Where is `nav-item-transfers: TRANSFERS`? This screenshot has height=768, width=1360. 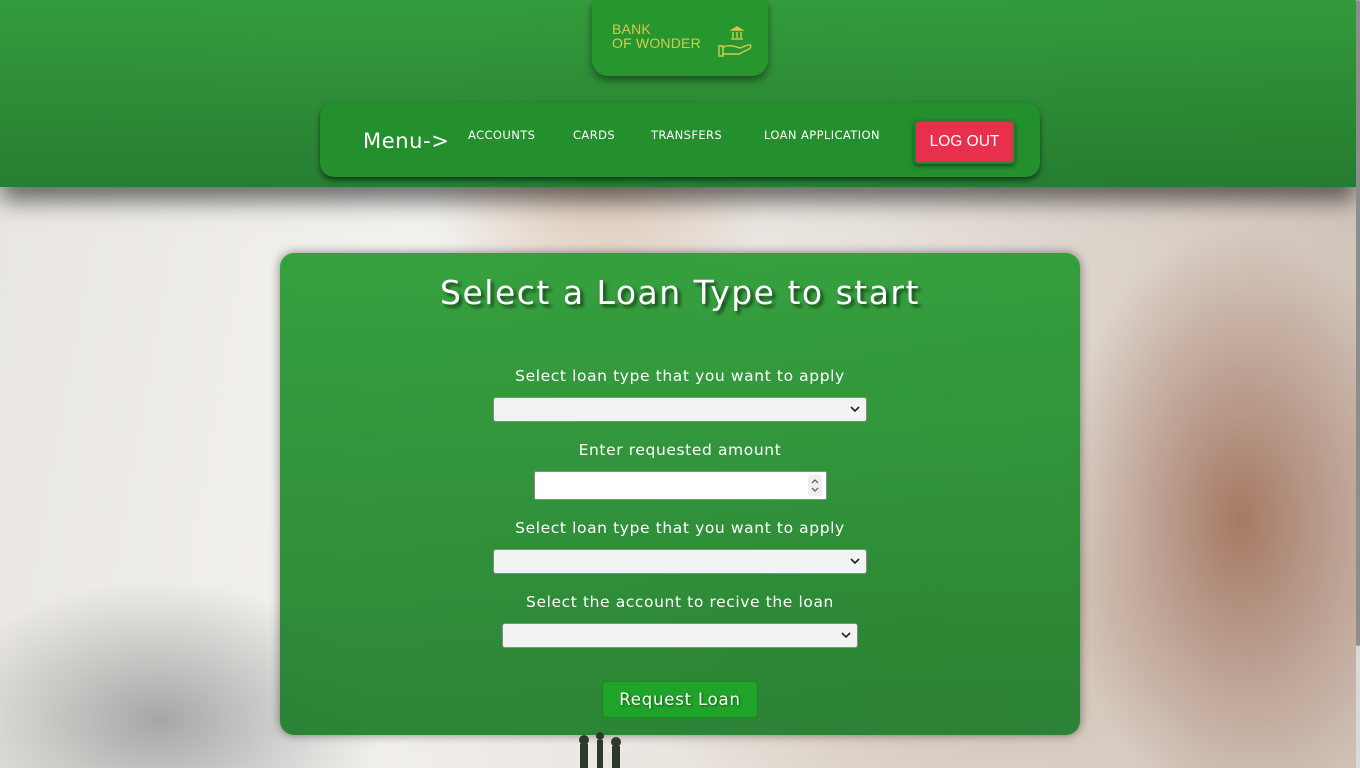
nav-item-transfers: TRANSFERS is located at coordinates (686, 135).